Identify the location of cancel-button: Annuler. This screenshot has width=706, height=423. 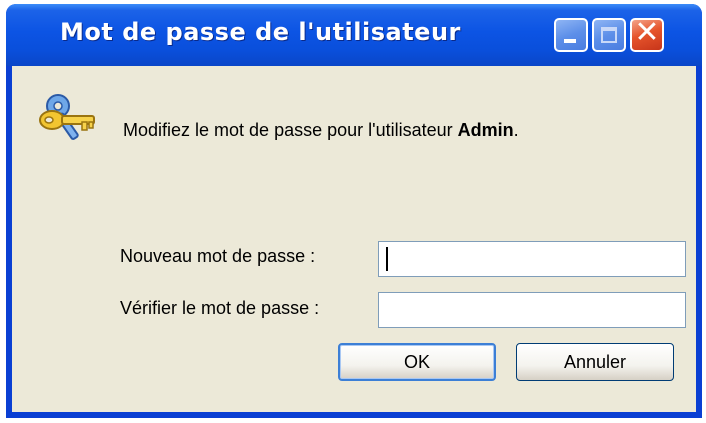
(595, 362).